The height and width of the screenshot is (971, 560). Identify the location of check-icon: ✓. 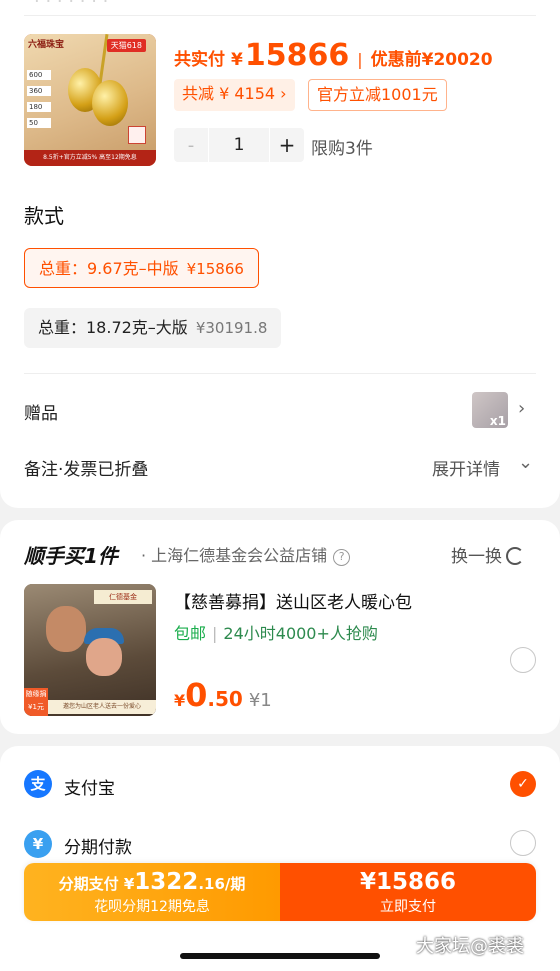
(523, 784).